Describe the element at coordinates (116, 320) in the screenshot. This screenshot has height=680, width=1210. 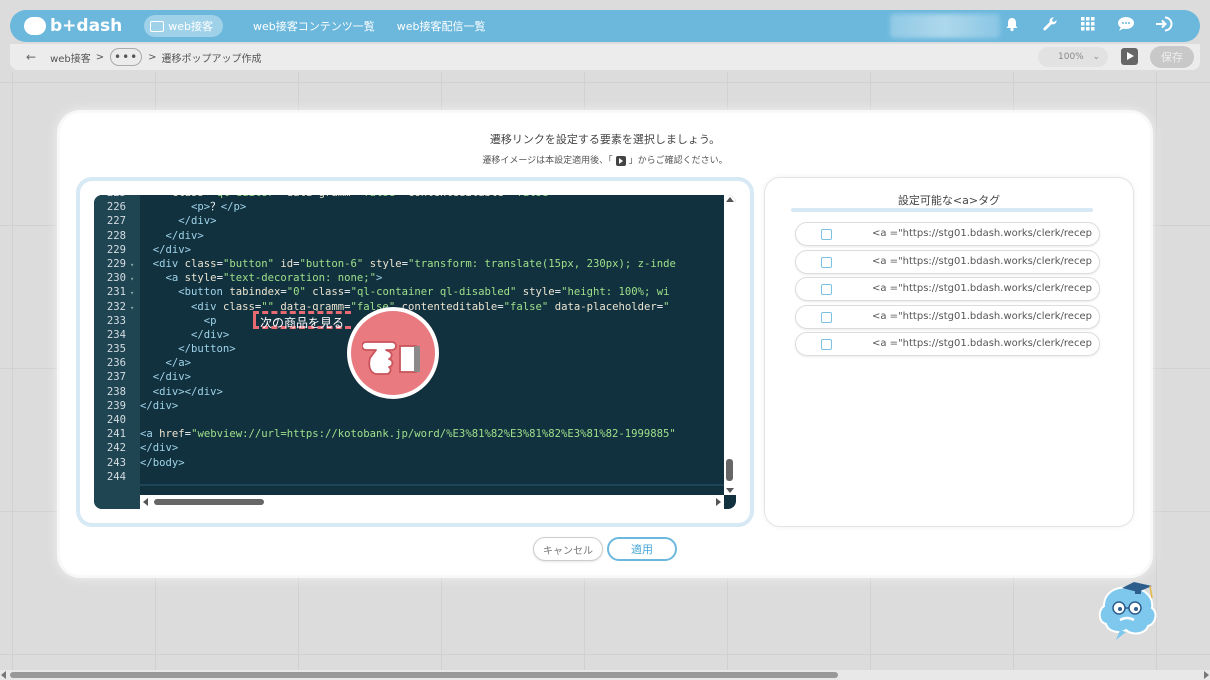
I see `line-number: 233` at that location.